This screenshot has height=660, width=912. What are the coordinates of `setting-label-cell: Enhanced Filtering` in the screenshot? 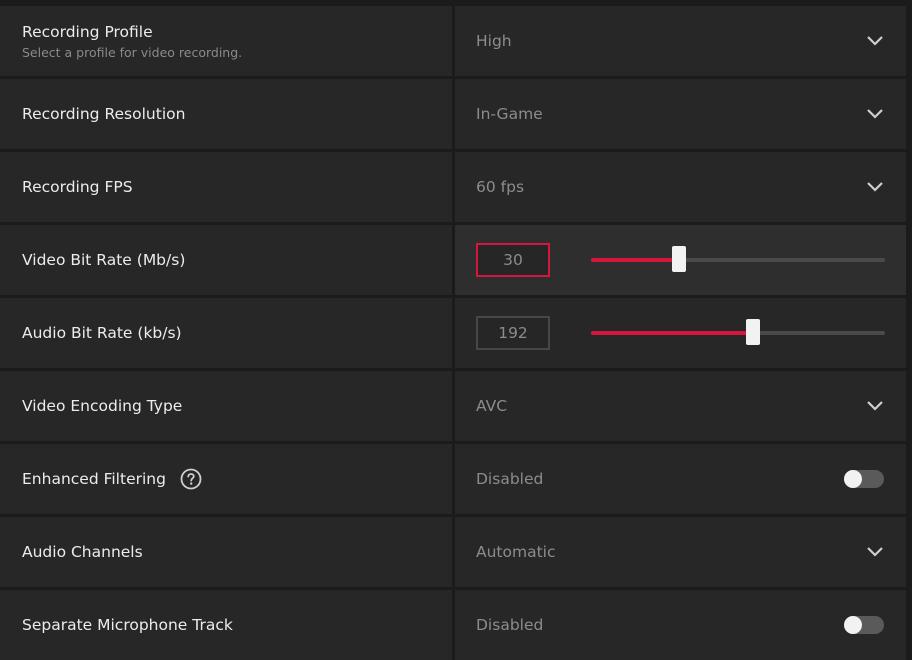 It's located at (226, 479).